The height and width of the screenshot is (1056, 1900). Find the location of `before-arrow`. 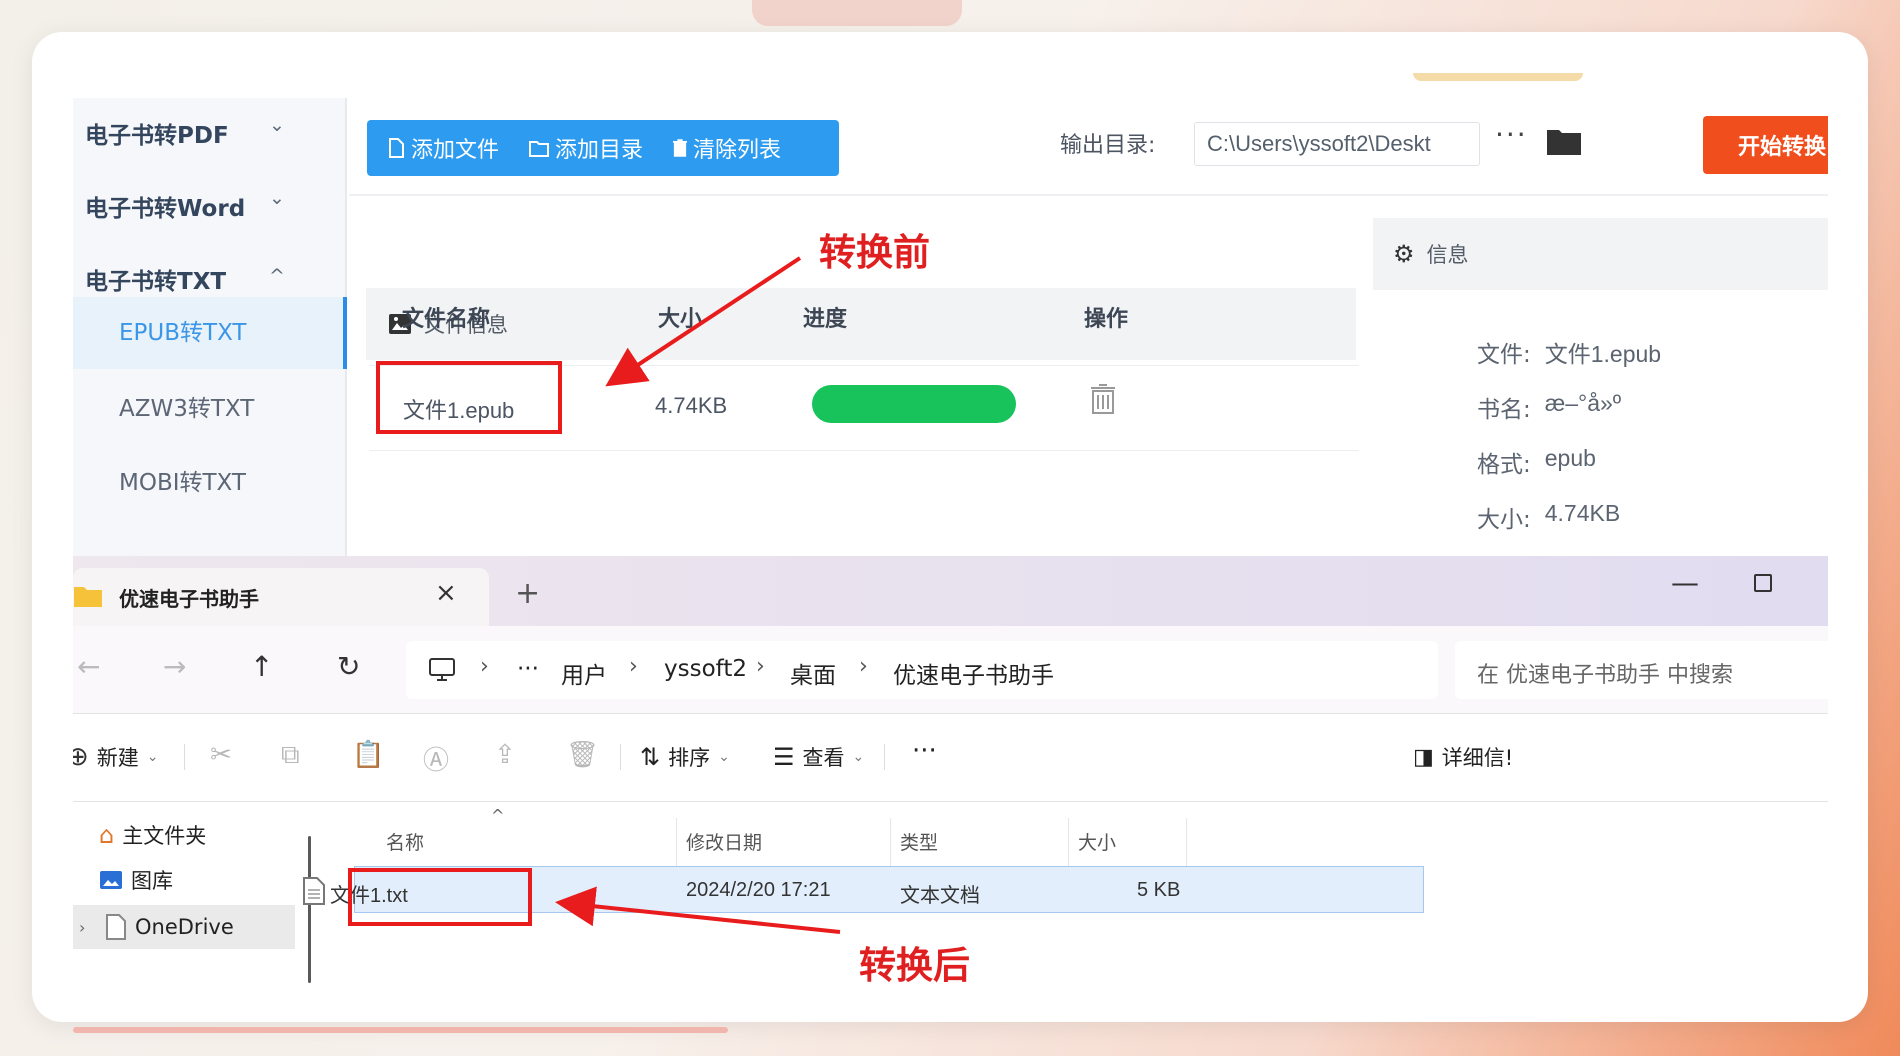

before-arrow is located at coordinates (703, 321).